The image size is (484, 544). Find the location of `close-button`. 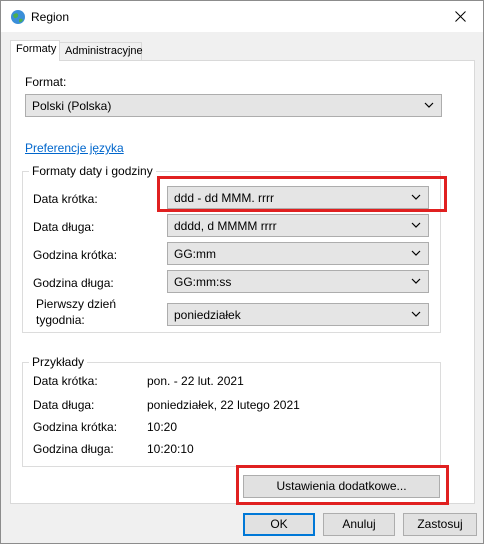

close-button is located at coordinates (460, 16).